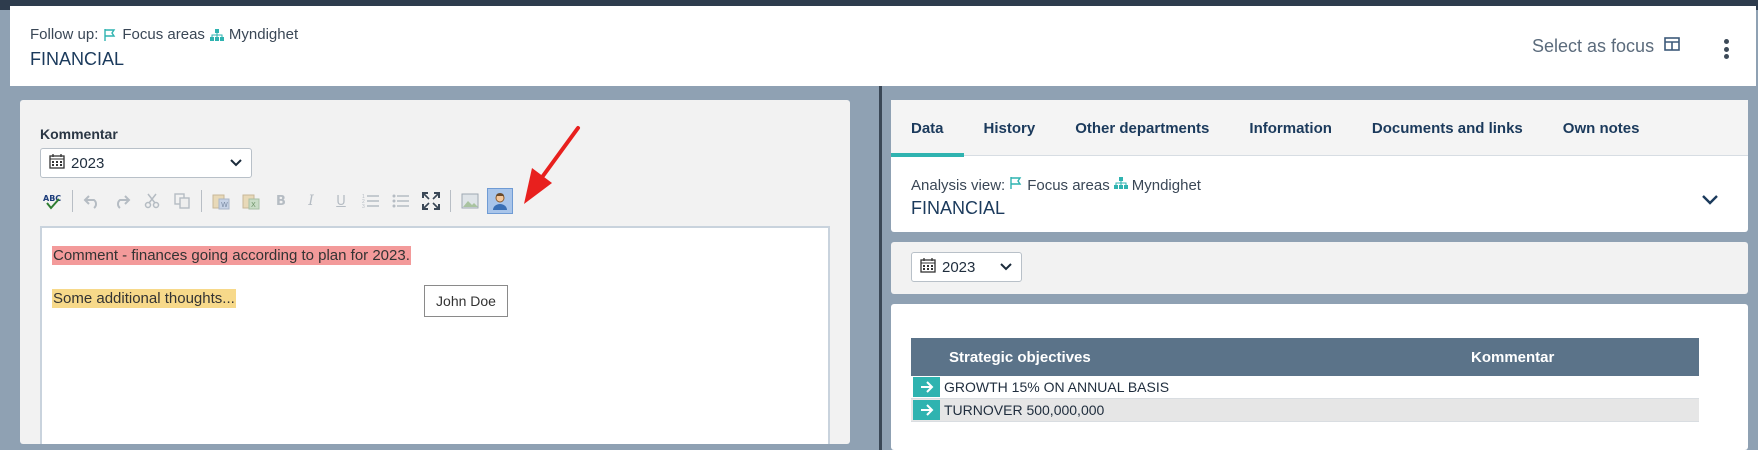 The width and height of the screenshot is (1758, 450). I want to click on comment-label: Kommentar, so click(79, 134).